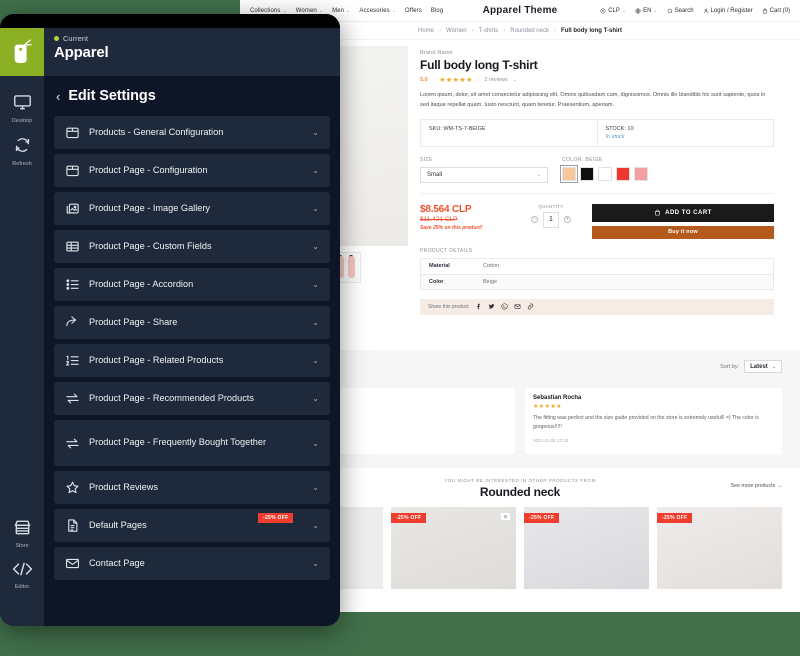  Describe the element at coordinates (491, 306) in the screenshot. I see `twitter-icon` at that location.